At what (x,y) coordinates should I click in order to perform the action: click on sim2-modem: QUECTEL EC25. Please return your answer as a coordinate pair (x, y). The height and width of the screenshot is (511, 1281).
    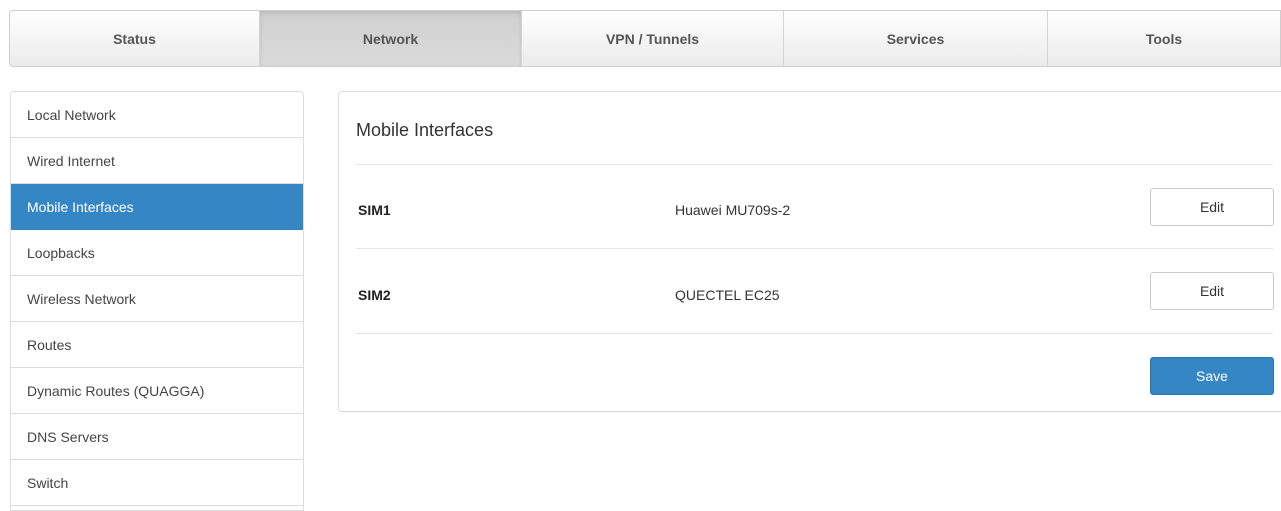
    Looking at the image, I should click on (727, 295).